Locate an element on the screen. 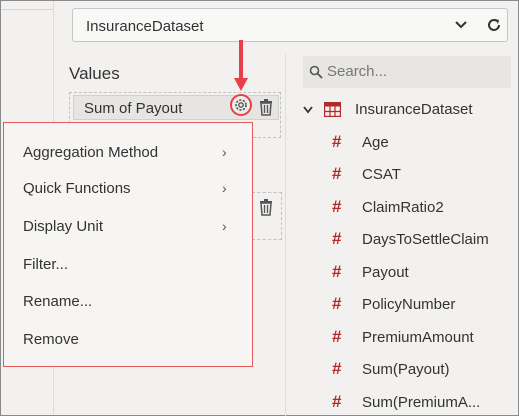  dataset-tree-node: InsuranceDataset is located at coordinates (407, 112).